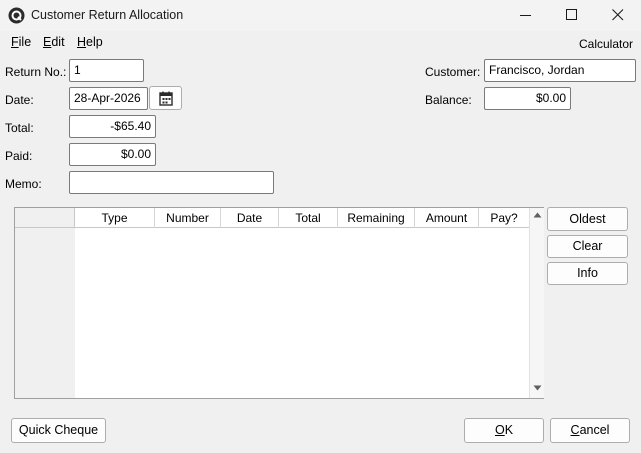  What do you see at coordinates (504, 430) in the screenshot?
I see `ok-button: OK` at bounding box center [504, 430].